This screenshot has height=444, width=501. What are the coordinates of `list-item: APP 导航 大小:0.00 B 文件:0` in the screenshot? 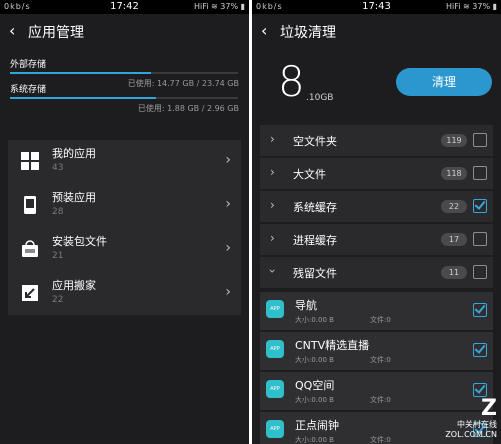 It's located at (376, 311).